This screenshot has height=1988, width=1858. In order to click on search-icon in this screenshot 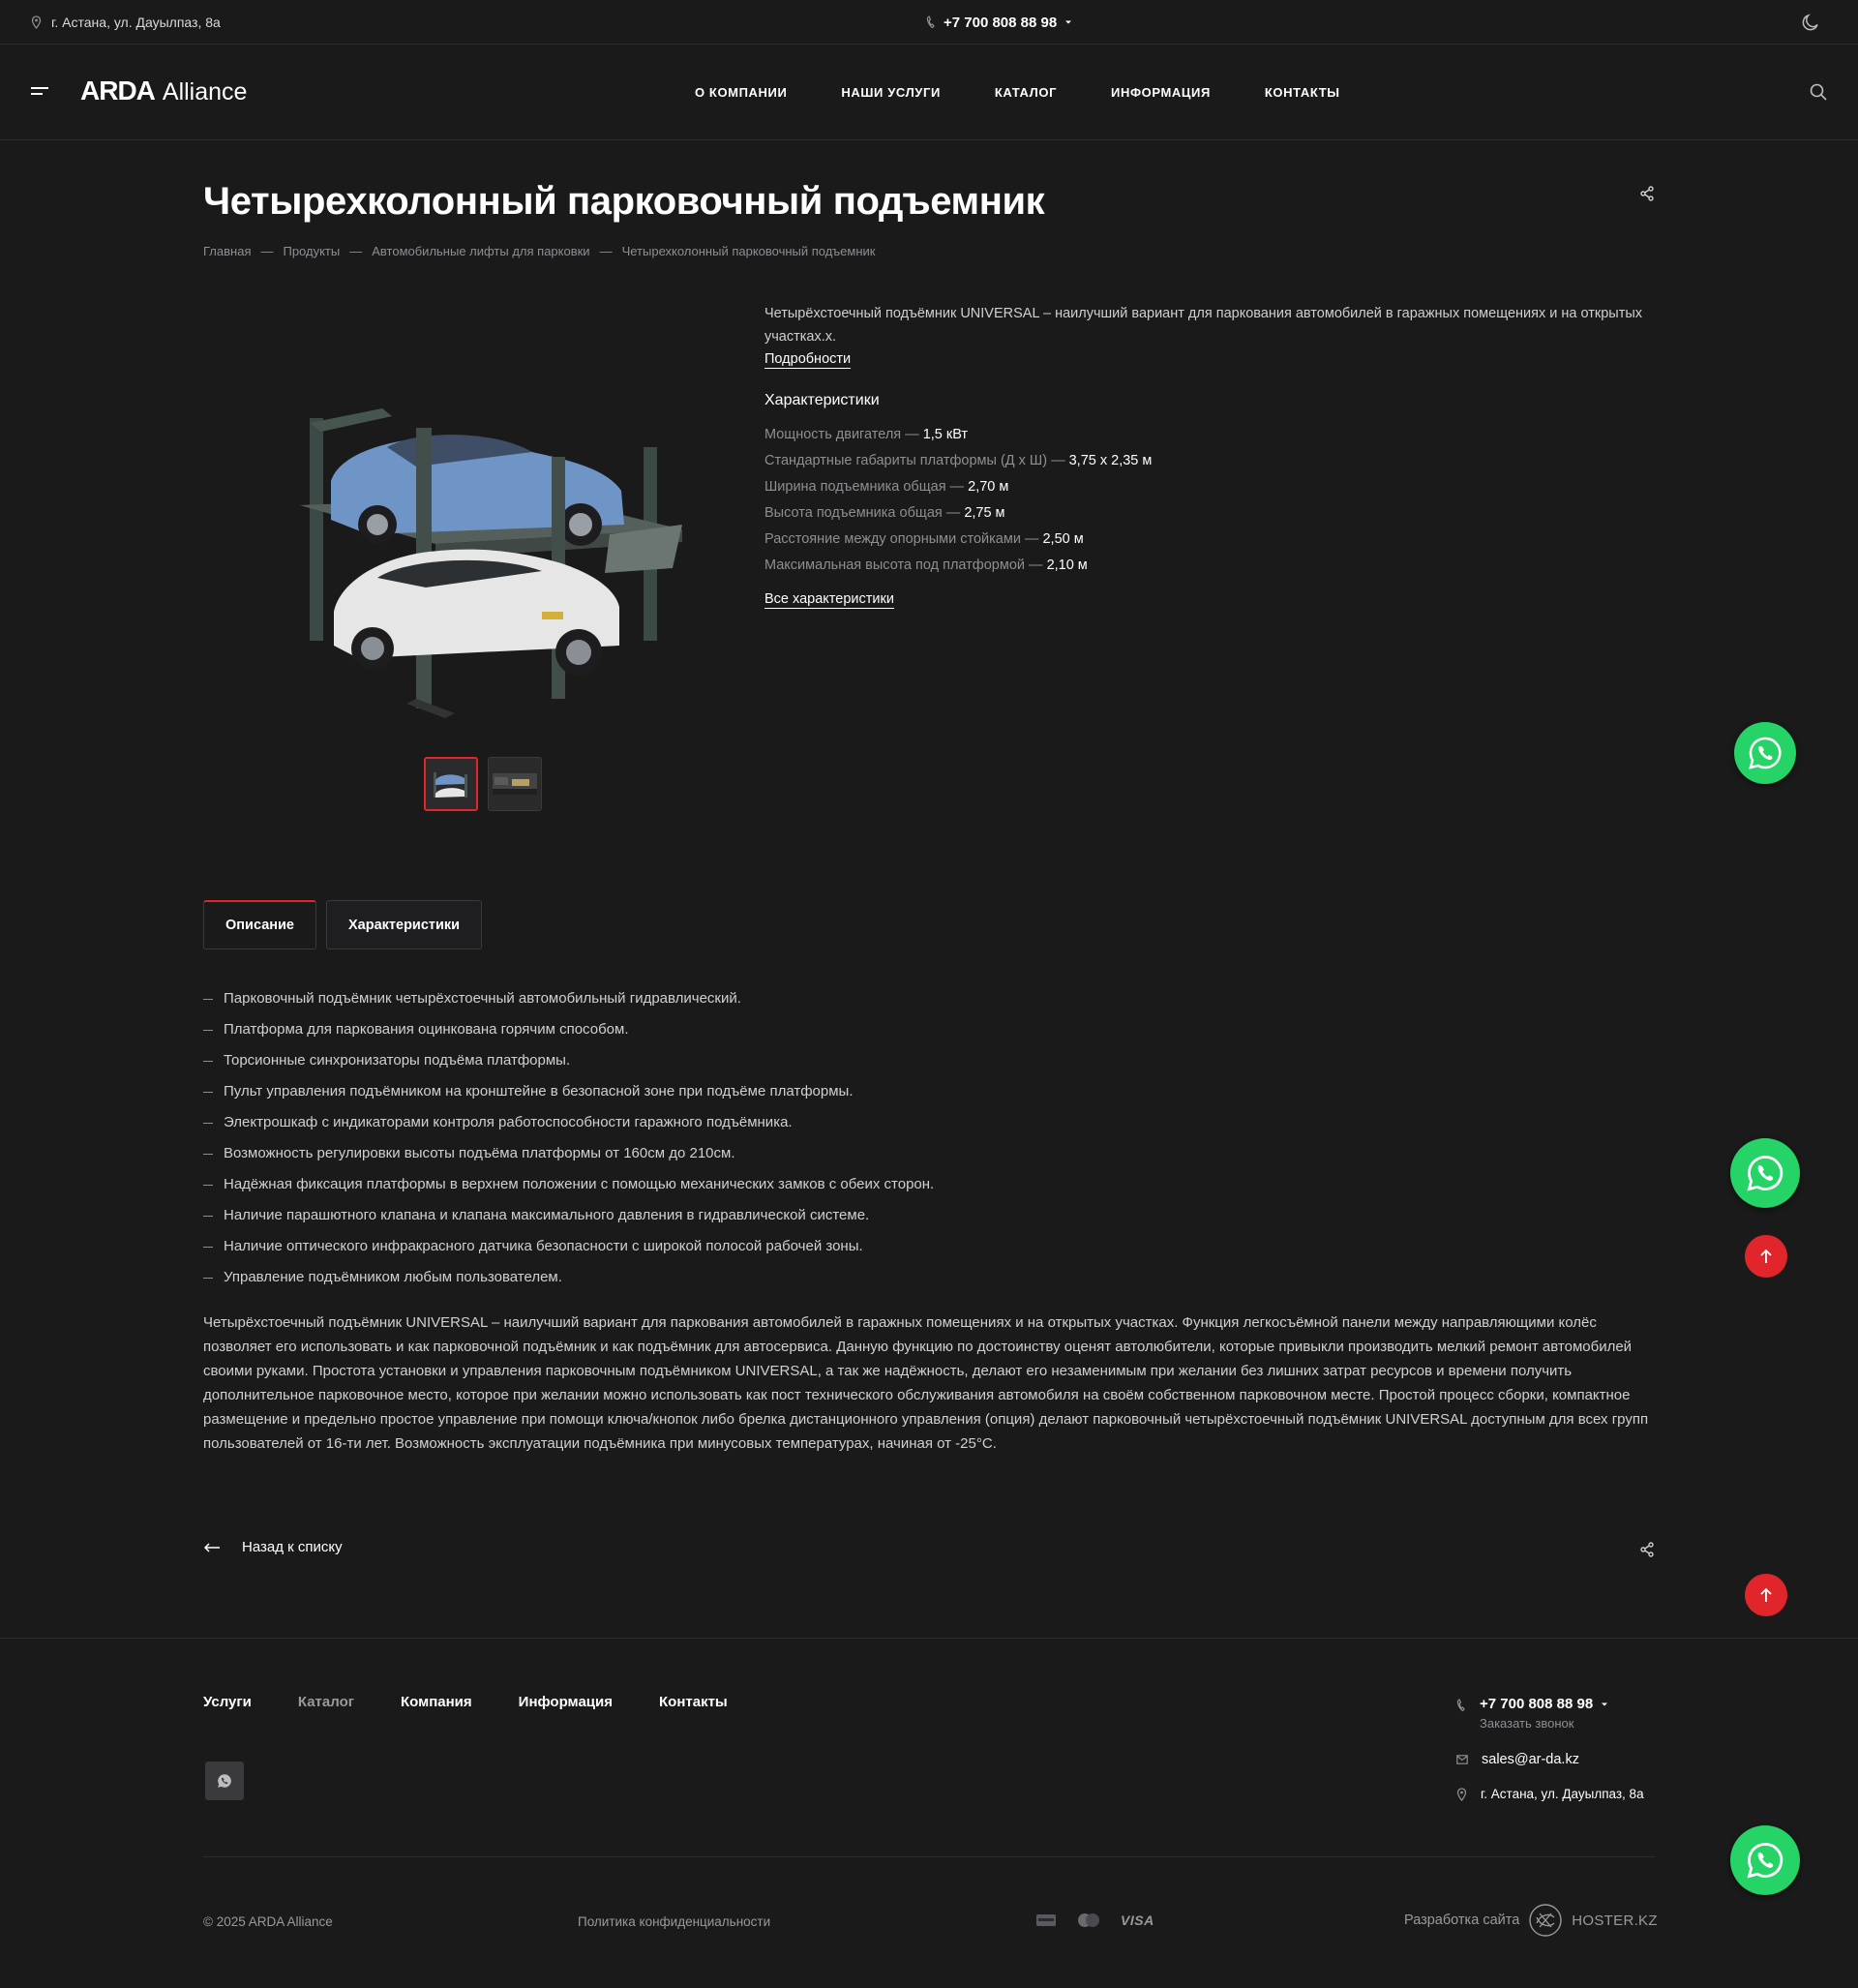, I will do `click(1818, 92)`.